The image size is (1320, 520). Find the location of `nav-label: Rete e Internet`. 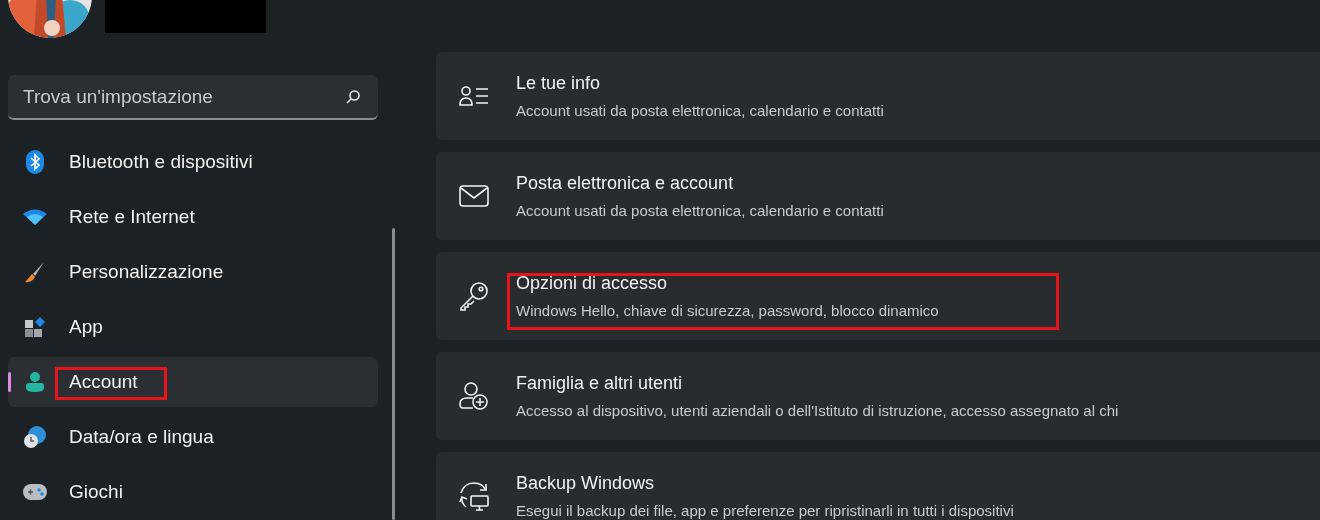

nav-label: Rete e Internet is located at coordinates (132, 216).